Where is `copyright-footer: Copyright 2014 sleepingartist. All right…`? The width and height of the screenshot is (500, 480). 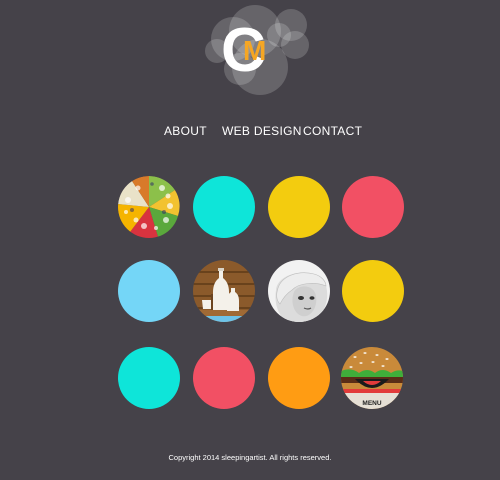
copyright-footer: Copyright 2014 sleepingartist. All right… is located at coordinates (250, 457).